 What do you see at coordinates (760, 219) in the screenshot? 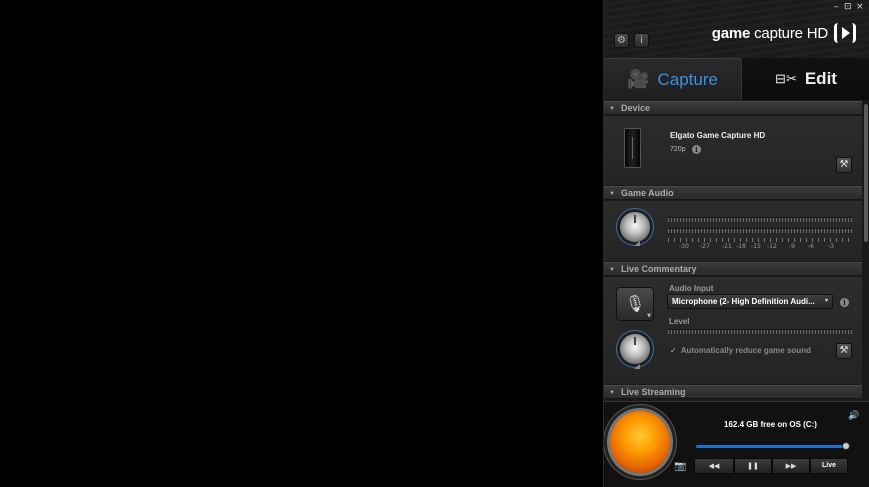
I see `game-audio-meter-left` at bounding box center [760, 219].